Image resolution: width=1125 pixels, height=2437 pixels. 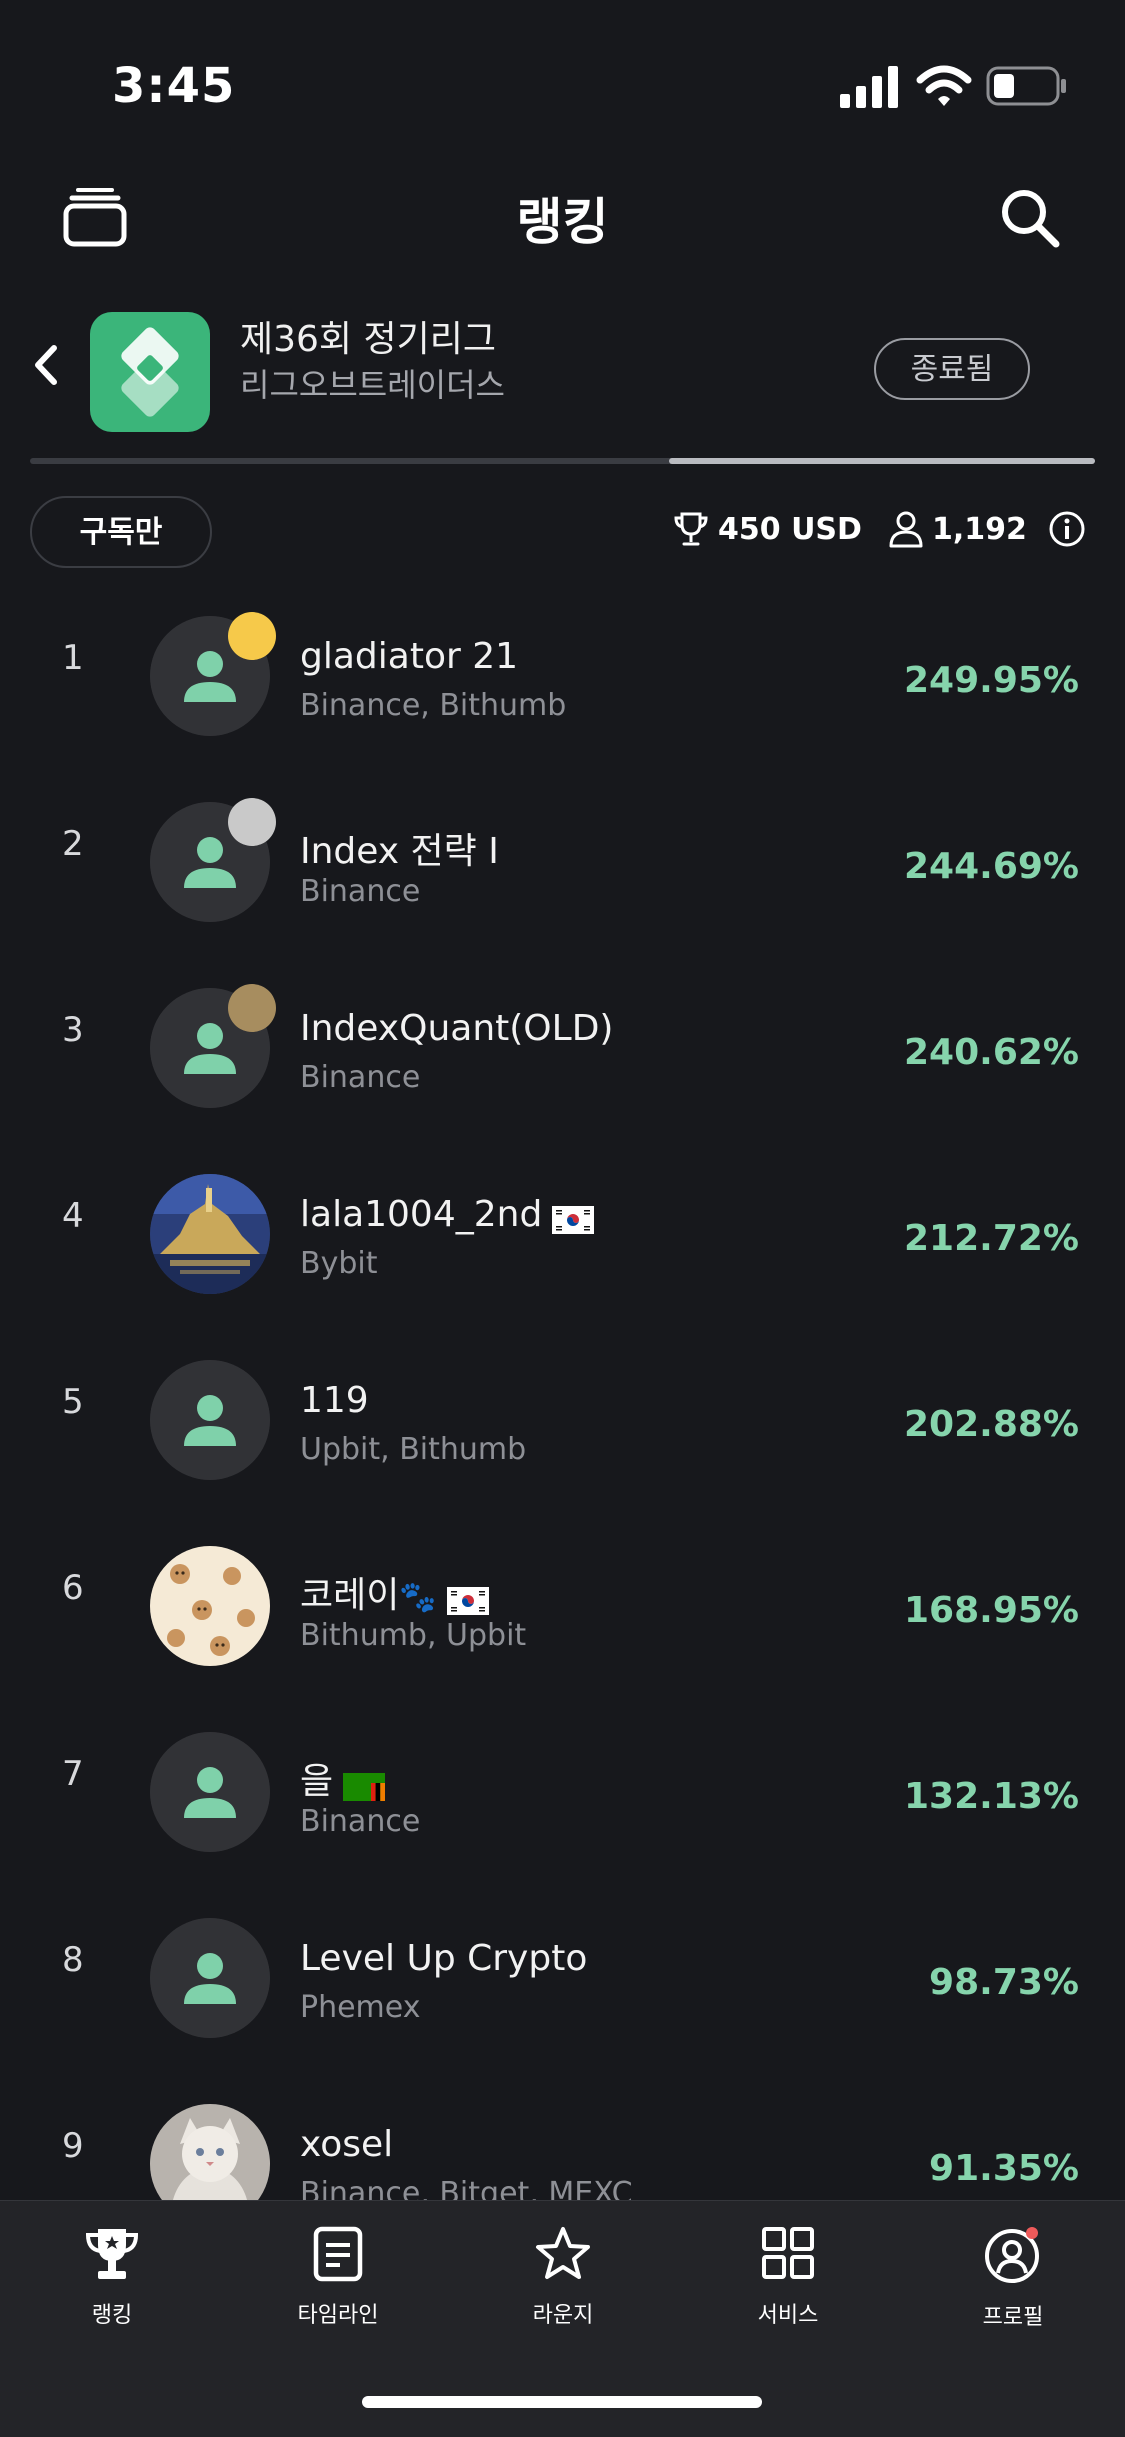 I want to click on trophy-outline-icon, so click(x=691, y=529).